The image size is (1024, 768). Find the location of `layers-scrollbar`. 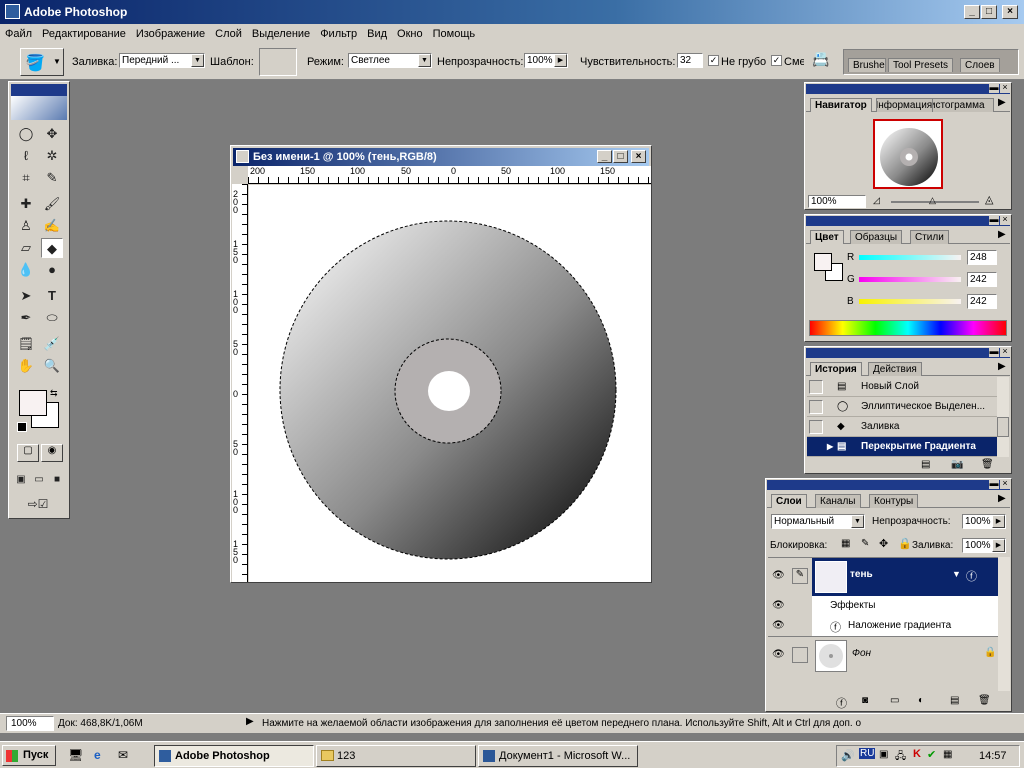

layers-scrollbar is located at coordinates (1004, 624).